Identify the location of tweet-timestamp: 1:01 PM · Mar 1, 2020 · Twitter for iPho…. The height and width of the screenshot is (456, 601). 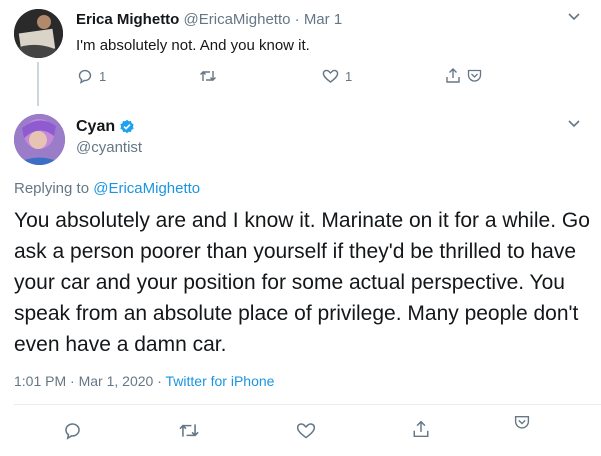
(144, 381).